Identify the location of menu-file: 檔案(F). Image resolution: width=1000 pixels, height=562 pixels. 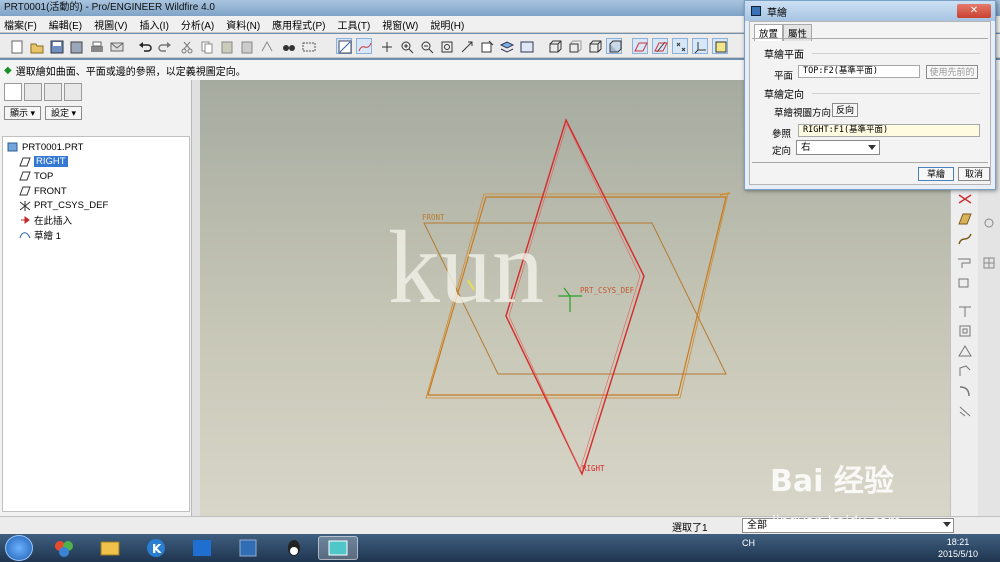
(20, 24).